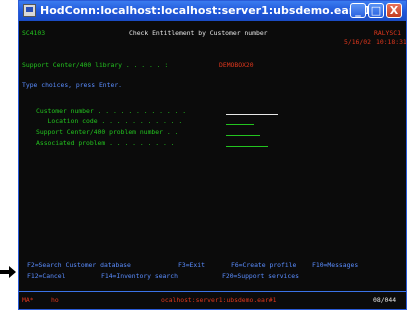 The height and width of the screenshot is (310, 407). I want to click on fkey-f12: F12=Cancel, so click(46, 276).